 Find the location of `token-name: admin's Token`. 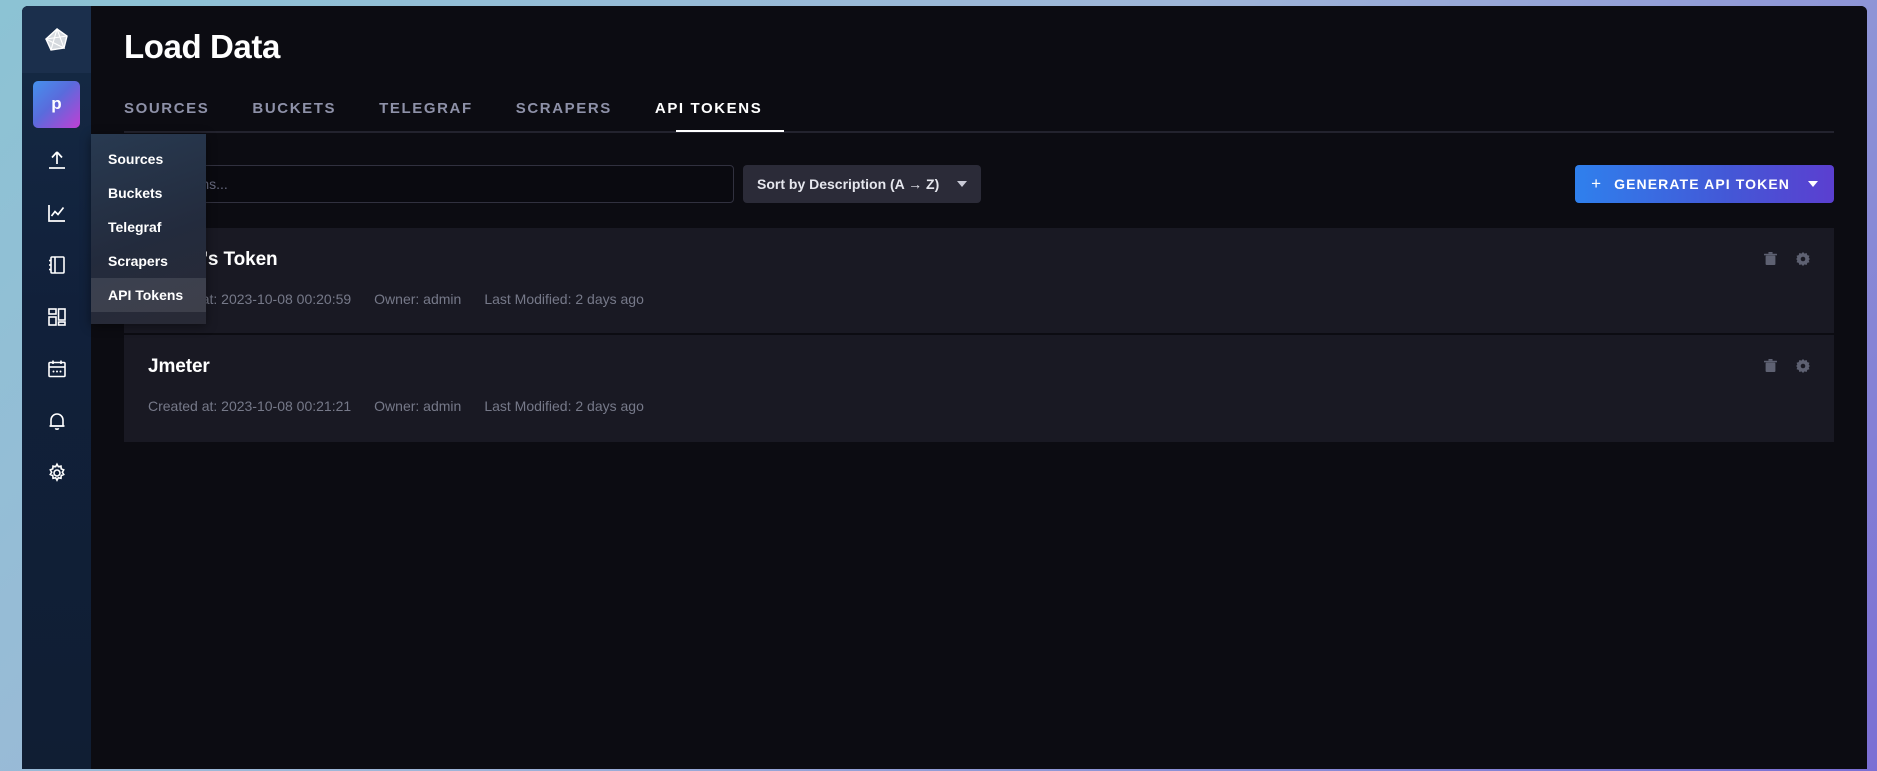

token-name: admin's Token is located at coordinates (979, 260).